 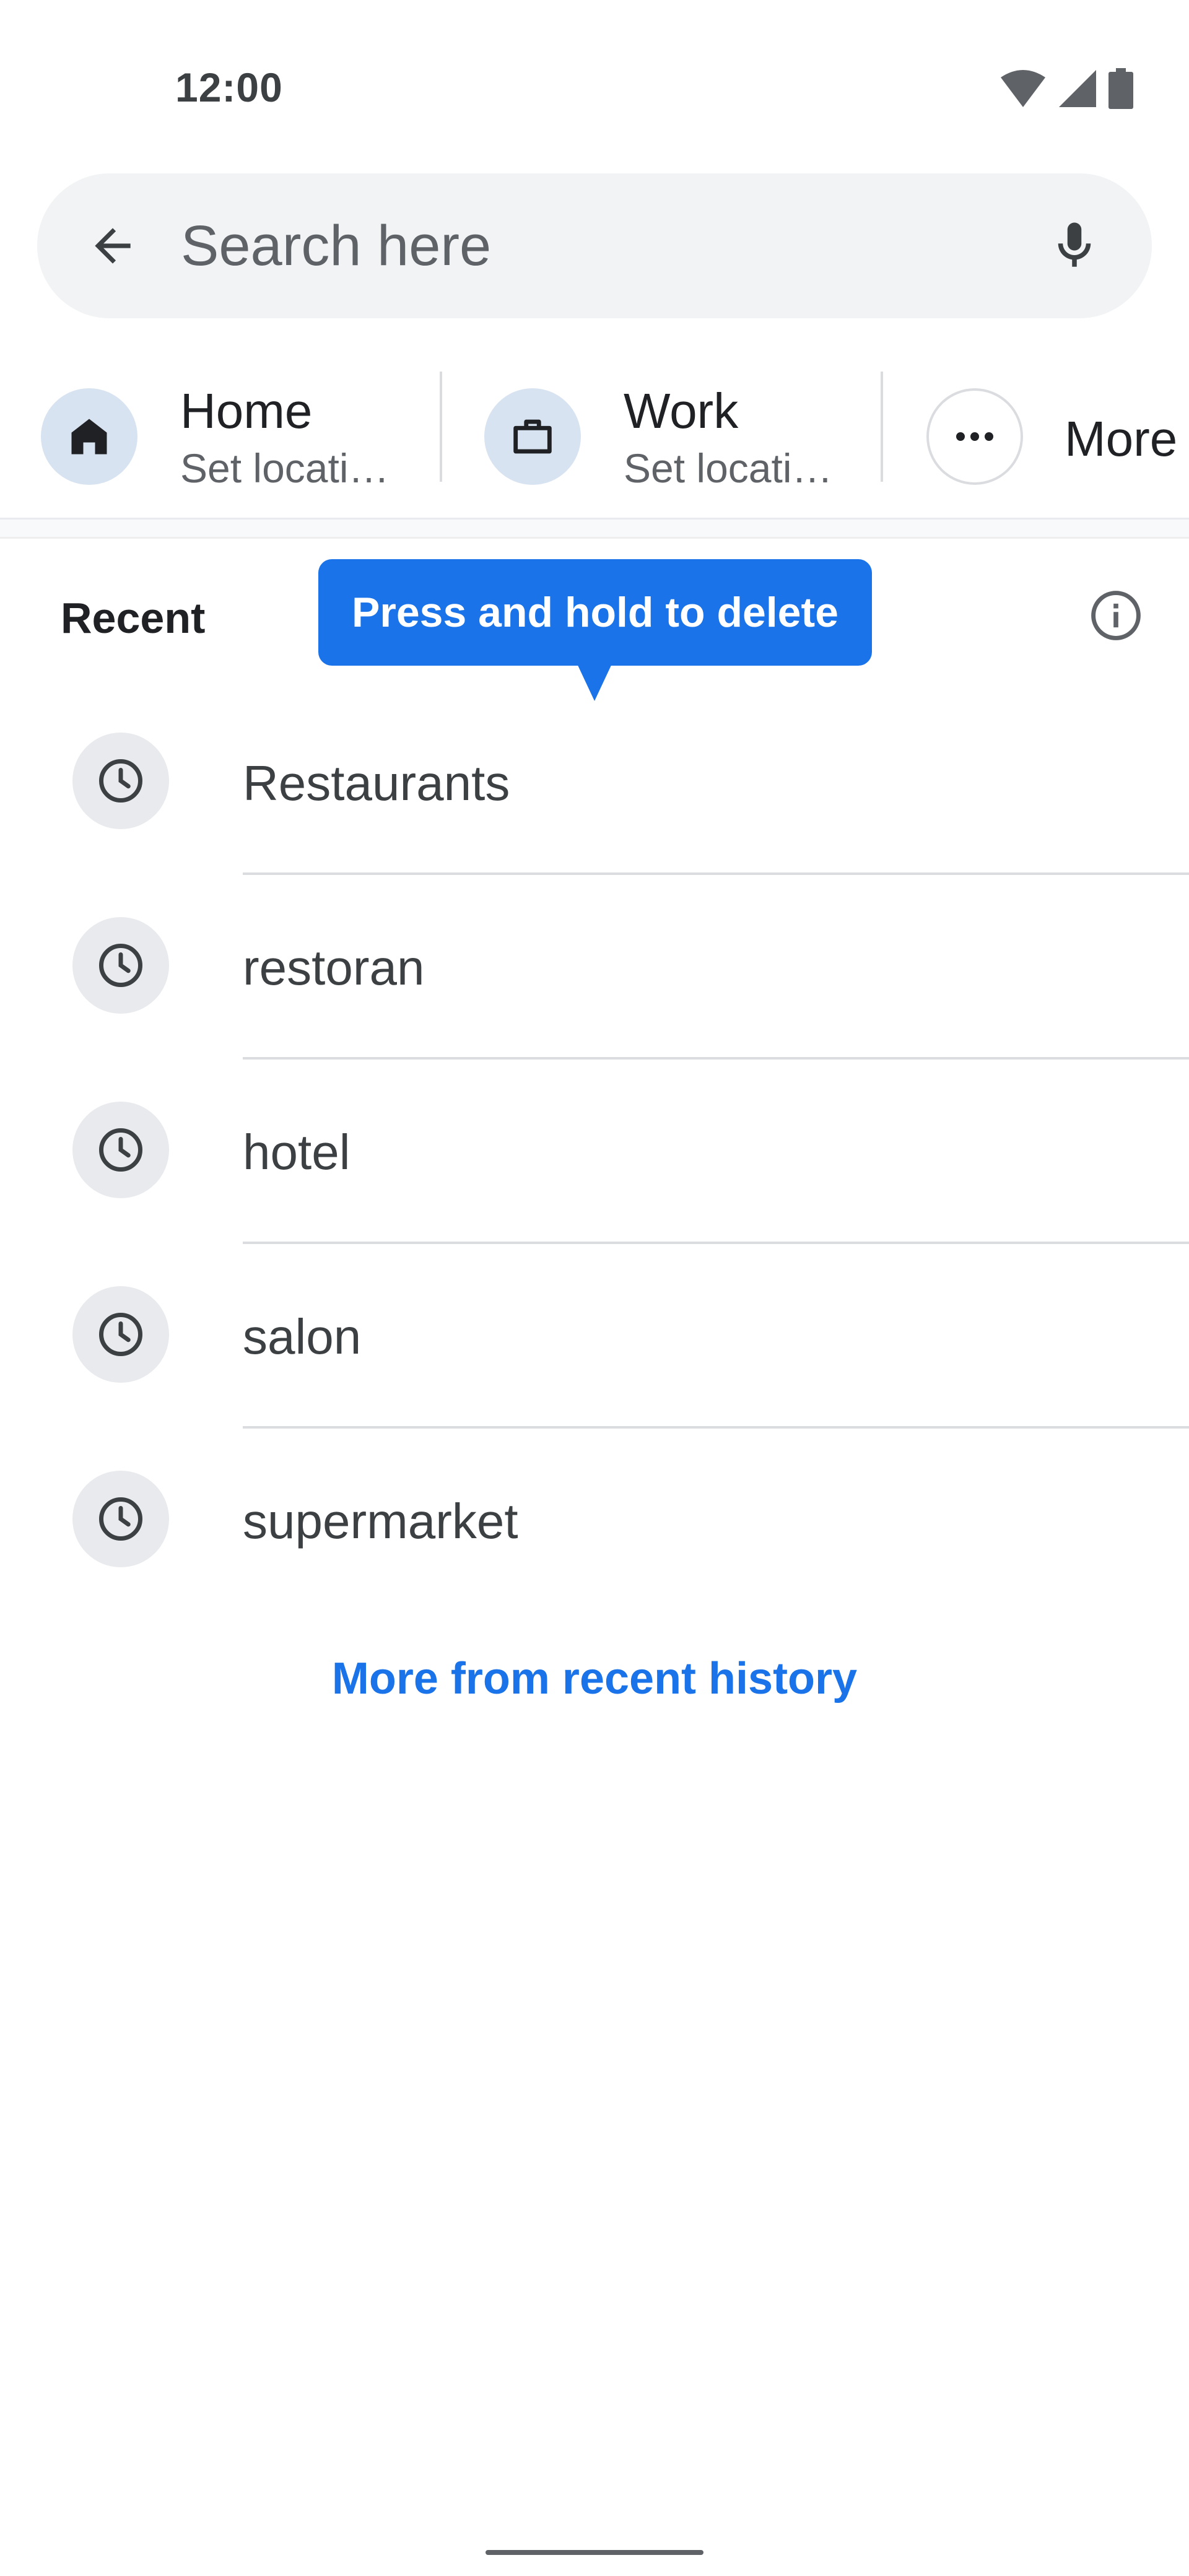 What do you see at coordinates (334, 967) in the screenshot?
I see `recent-item-label: restoran` at bounding box center [334, 967].